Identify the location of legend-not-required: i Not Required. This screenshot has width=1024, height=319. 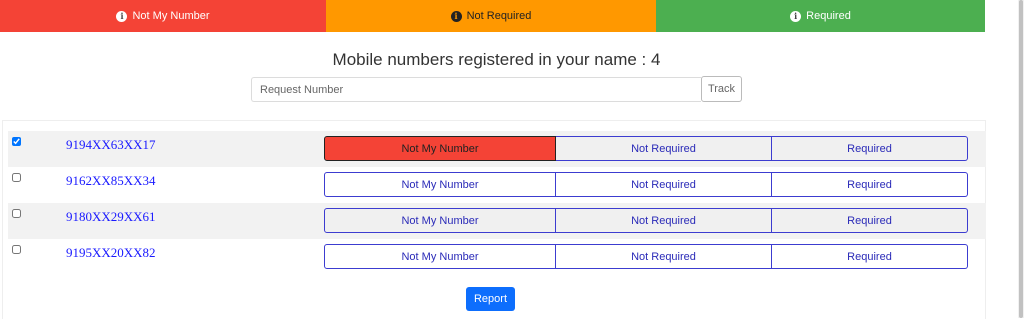
(491, 16).